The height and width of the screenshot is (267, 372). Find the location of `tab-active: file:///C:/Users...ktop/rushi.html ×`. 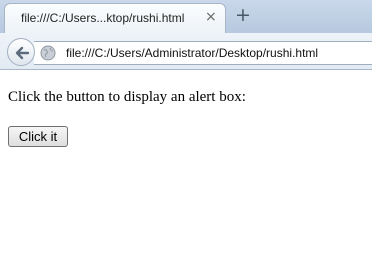

tab-active: file:///C:/Users...ktop/rushi.html × is located at coordinates (115, 18).